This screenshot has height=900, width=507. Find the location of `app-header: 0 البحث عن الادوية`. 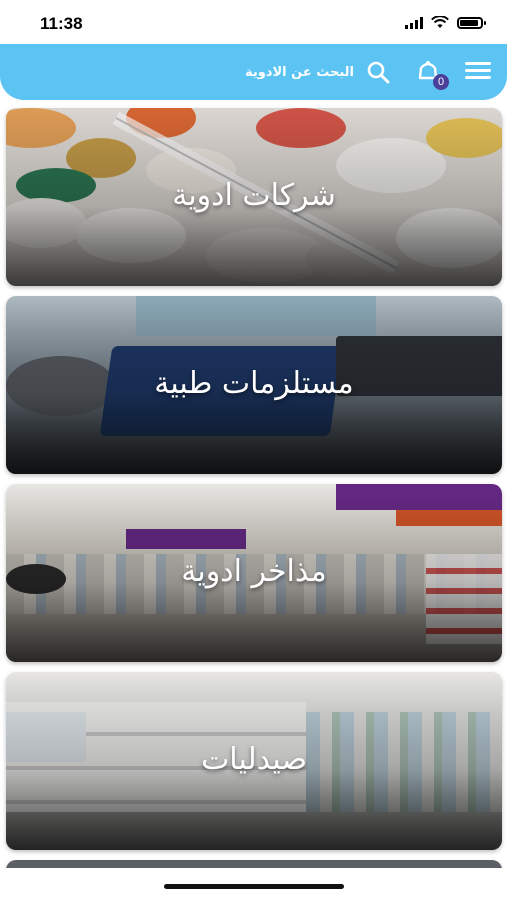

app-header: 0 البحث عن الادوية is located at coordinates (253, 72).